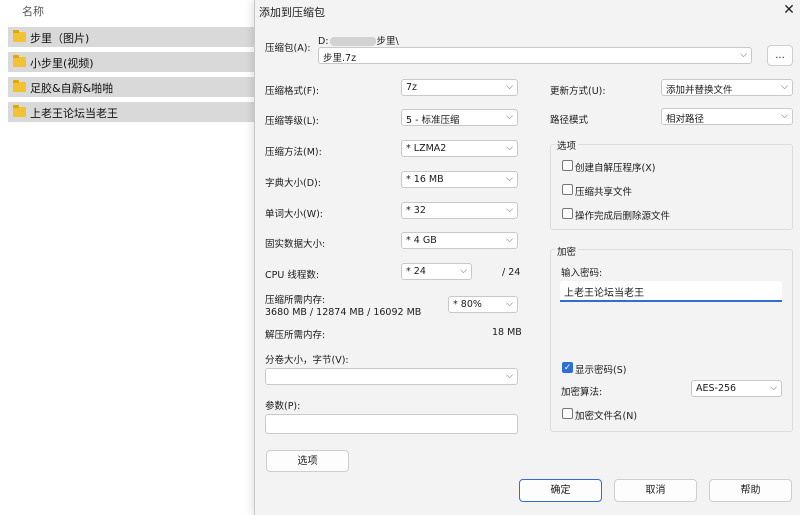  I want to click on redacted-path, so click(352, 41).